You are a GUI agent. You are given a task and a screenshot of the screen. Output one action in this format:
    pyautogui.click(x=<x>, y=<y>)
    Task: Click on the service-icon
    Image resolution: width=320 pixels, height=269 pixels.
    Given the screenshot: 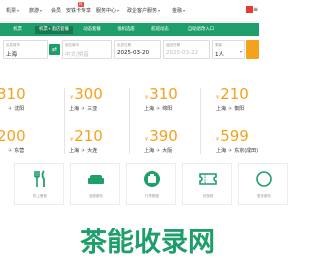 What is the action you would take?
    pyautogui.click(x=264, y=179)
    